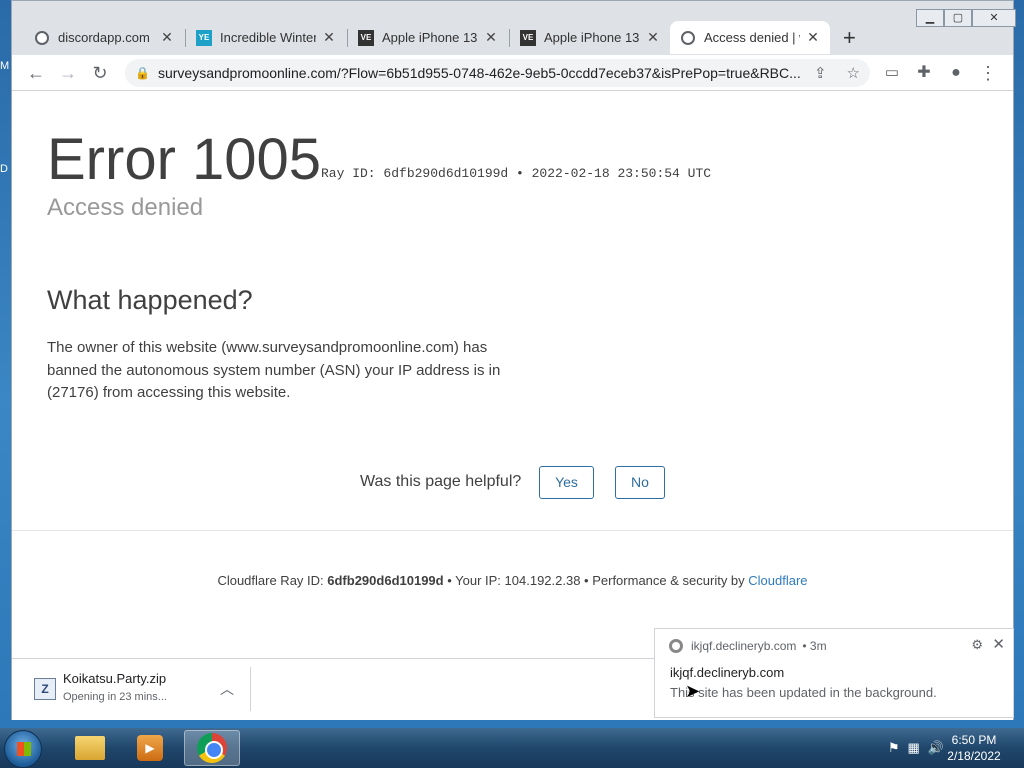 The image size is (1024, 768). Describe the element at coordinates (68, 73) in the screenshot. I see `forward-button: →` at that location.